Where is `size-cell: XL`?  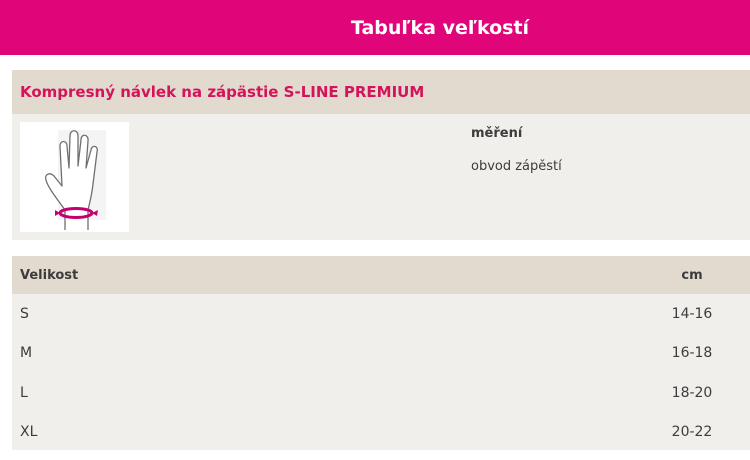 size-cell: XL is located at coordinates (29, 432).